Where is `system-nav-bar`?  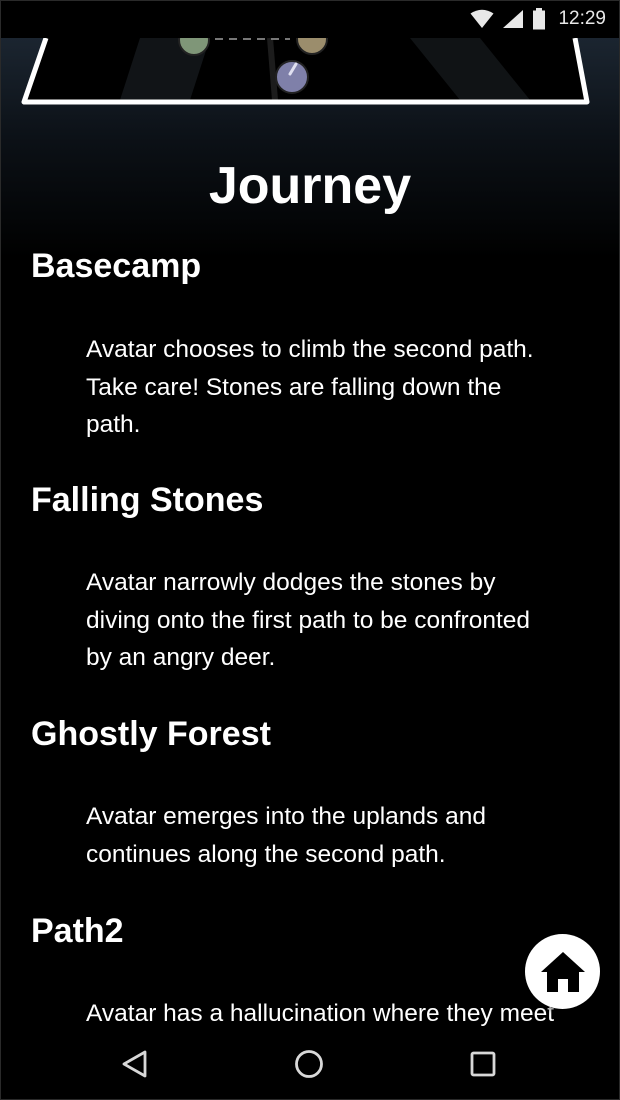
system-nav-bar is located at coordinates (310, 1064).